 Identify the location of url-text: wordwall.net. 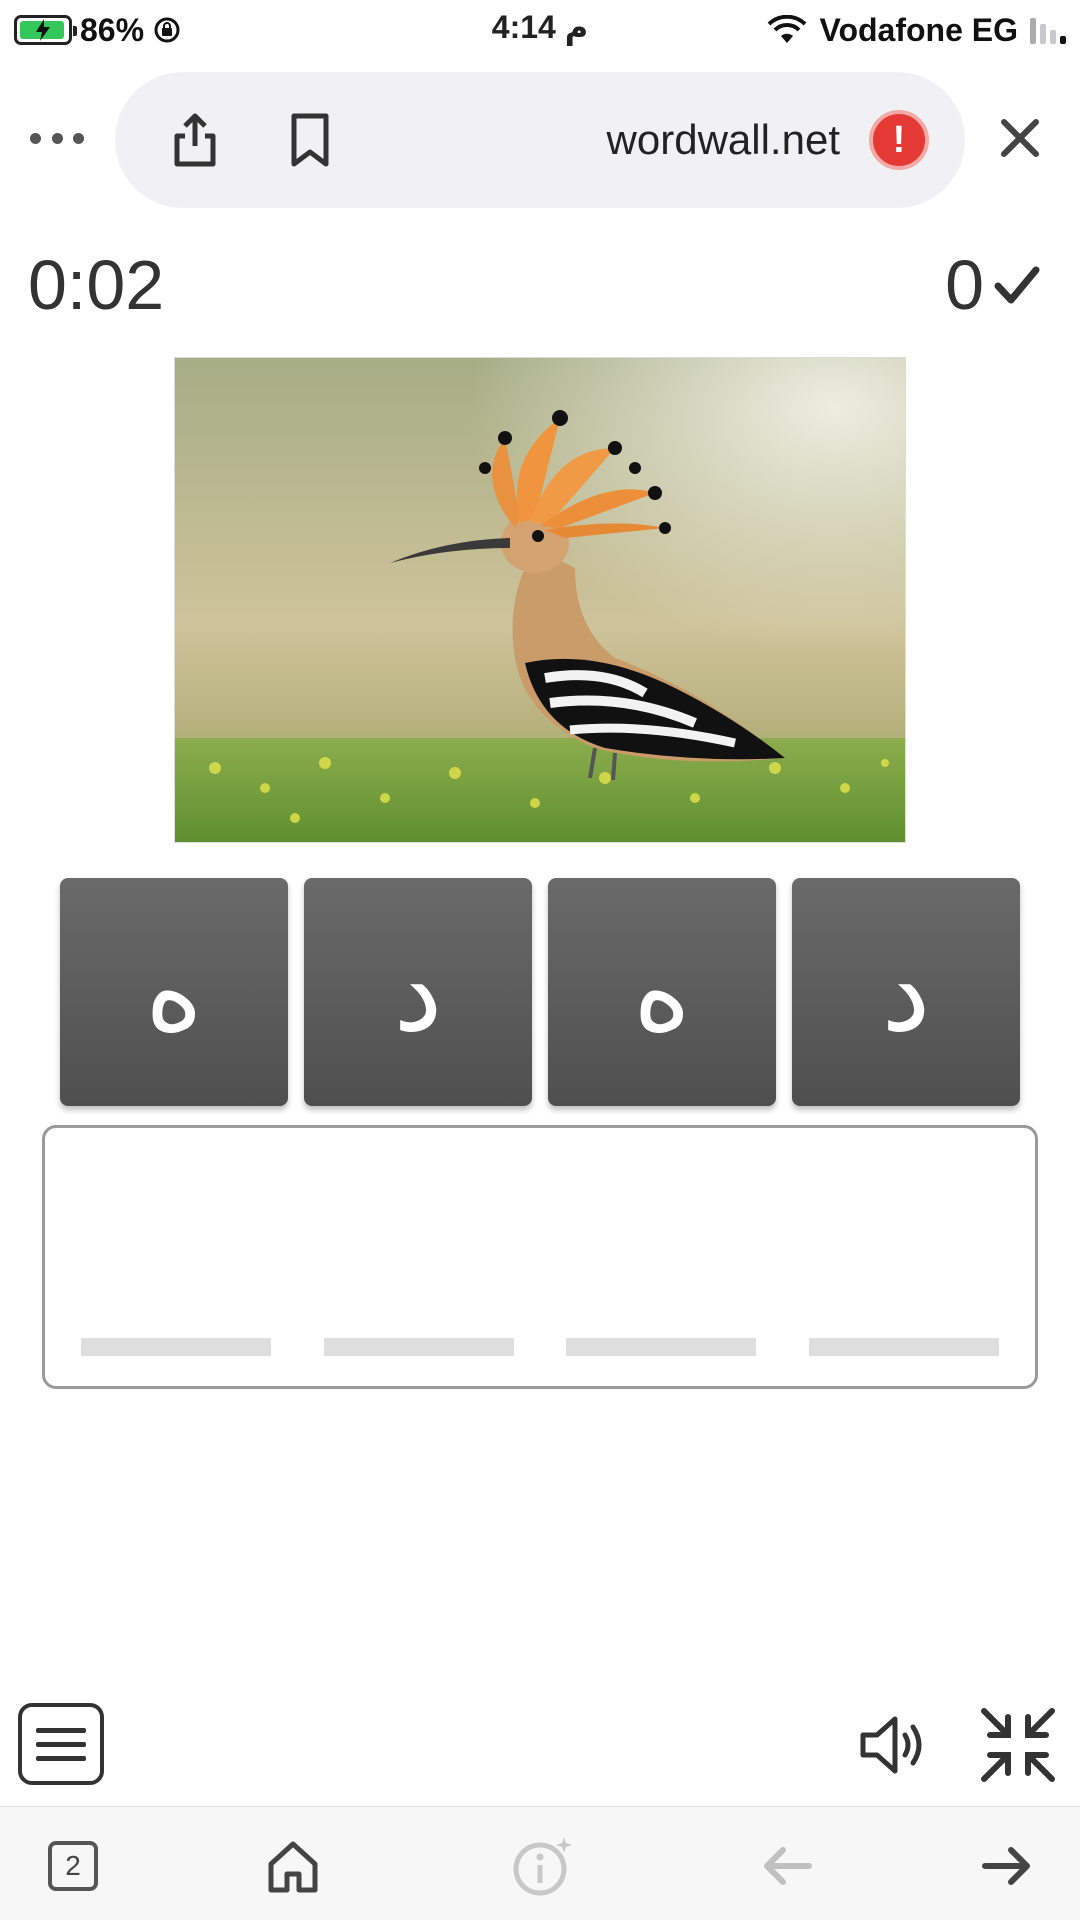
(723, 140).